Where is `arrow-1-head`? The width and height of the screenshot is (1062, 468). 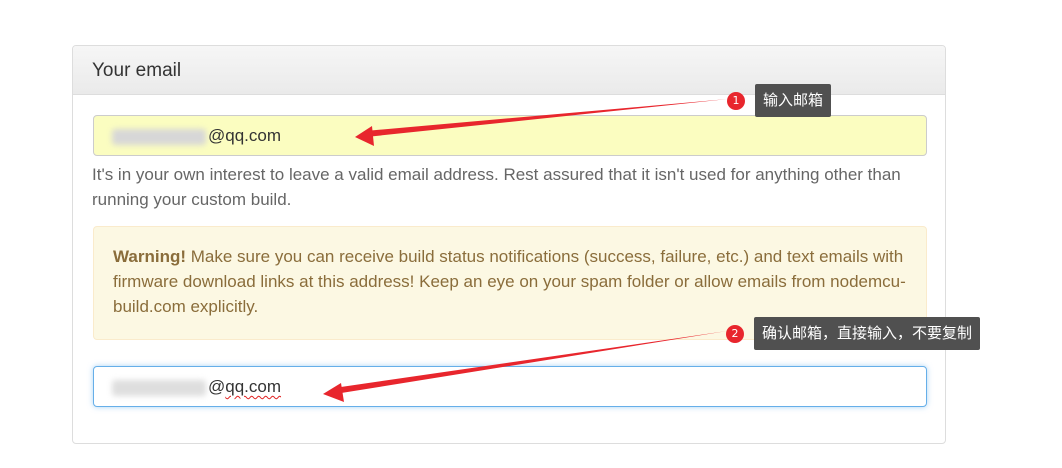 arrow-1-head is located at coordinates (364, 136).